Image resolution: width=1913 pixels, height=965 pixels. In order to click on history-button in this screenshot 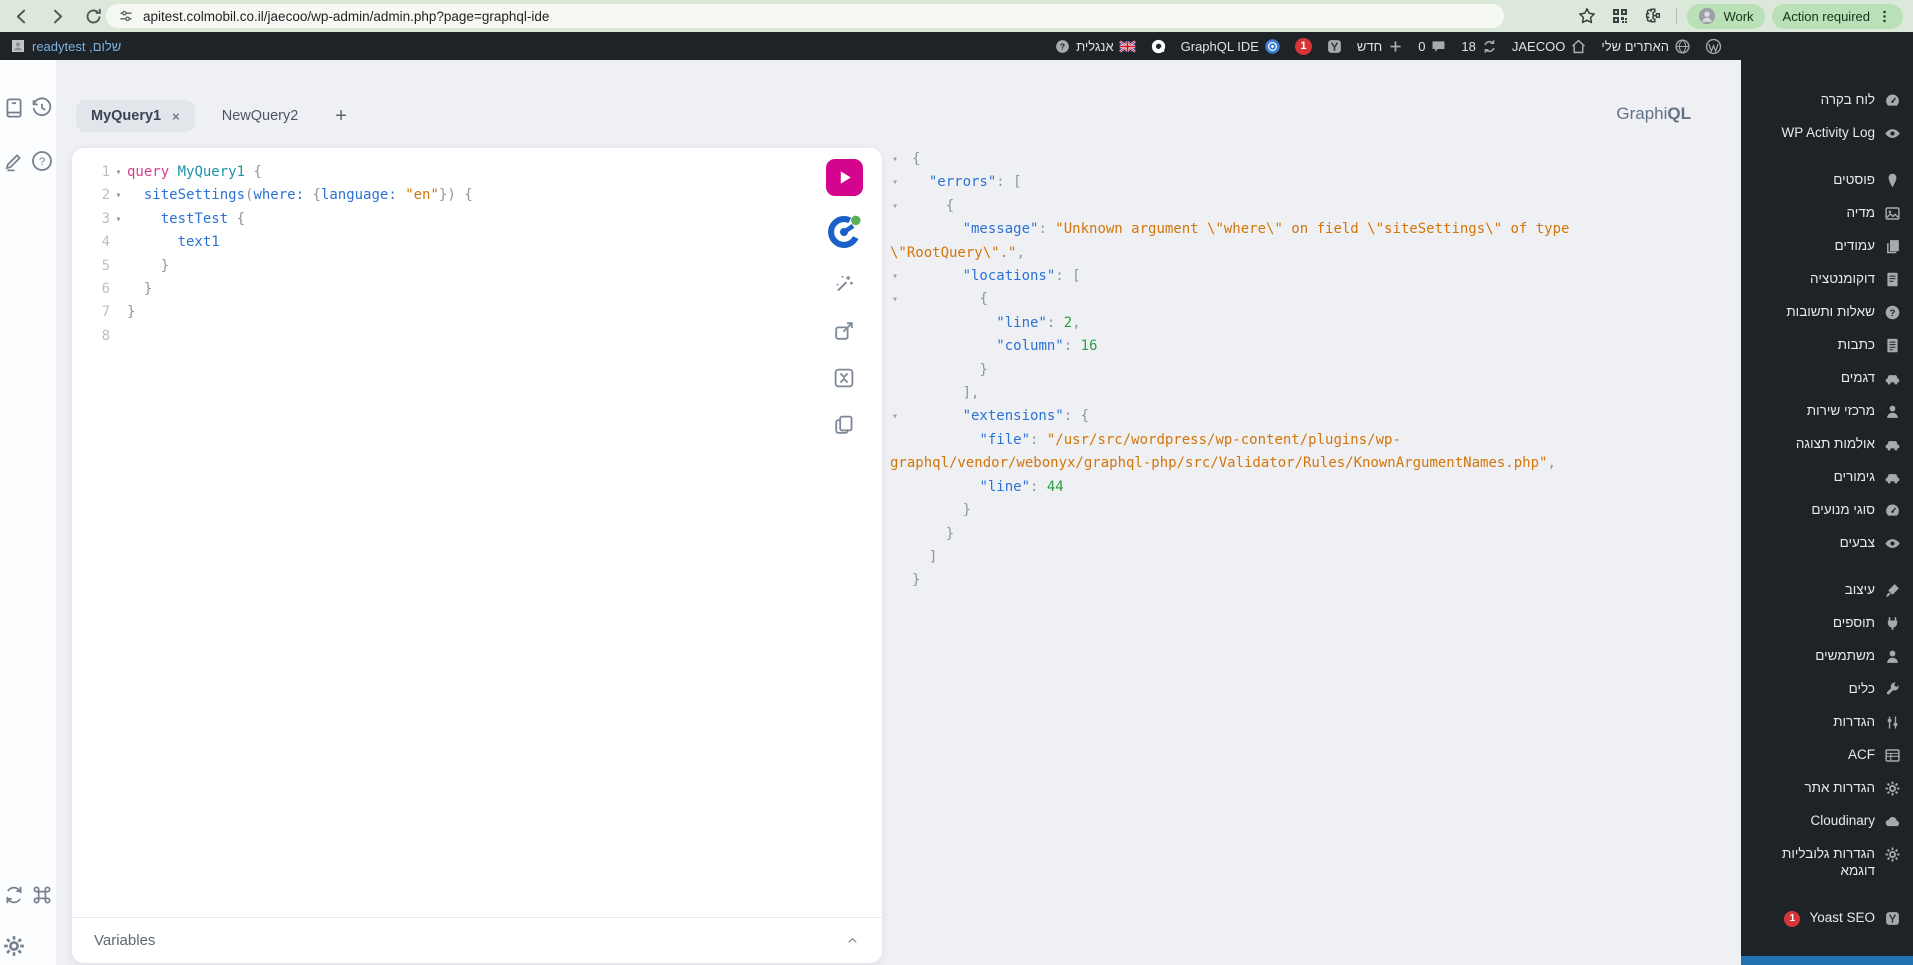, I will do `click(42, 108)`.